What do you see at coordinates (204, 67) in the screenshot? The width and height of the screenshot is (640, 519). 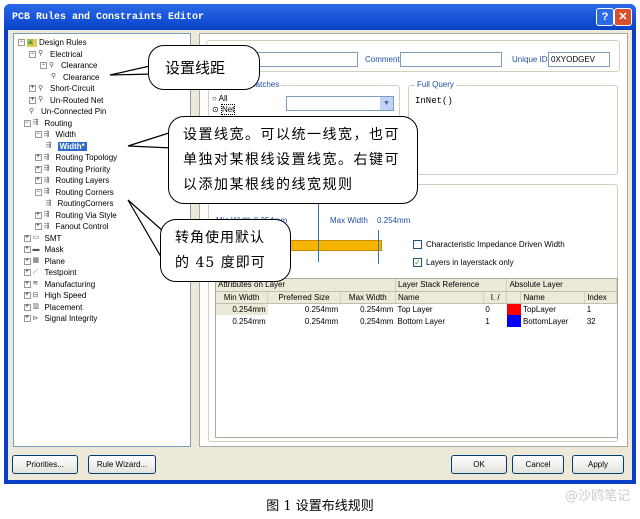 I see `callout-clearance: 设置线距` at bounding box center [204, 67].